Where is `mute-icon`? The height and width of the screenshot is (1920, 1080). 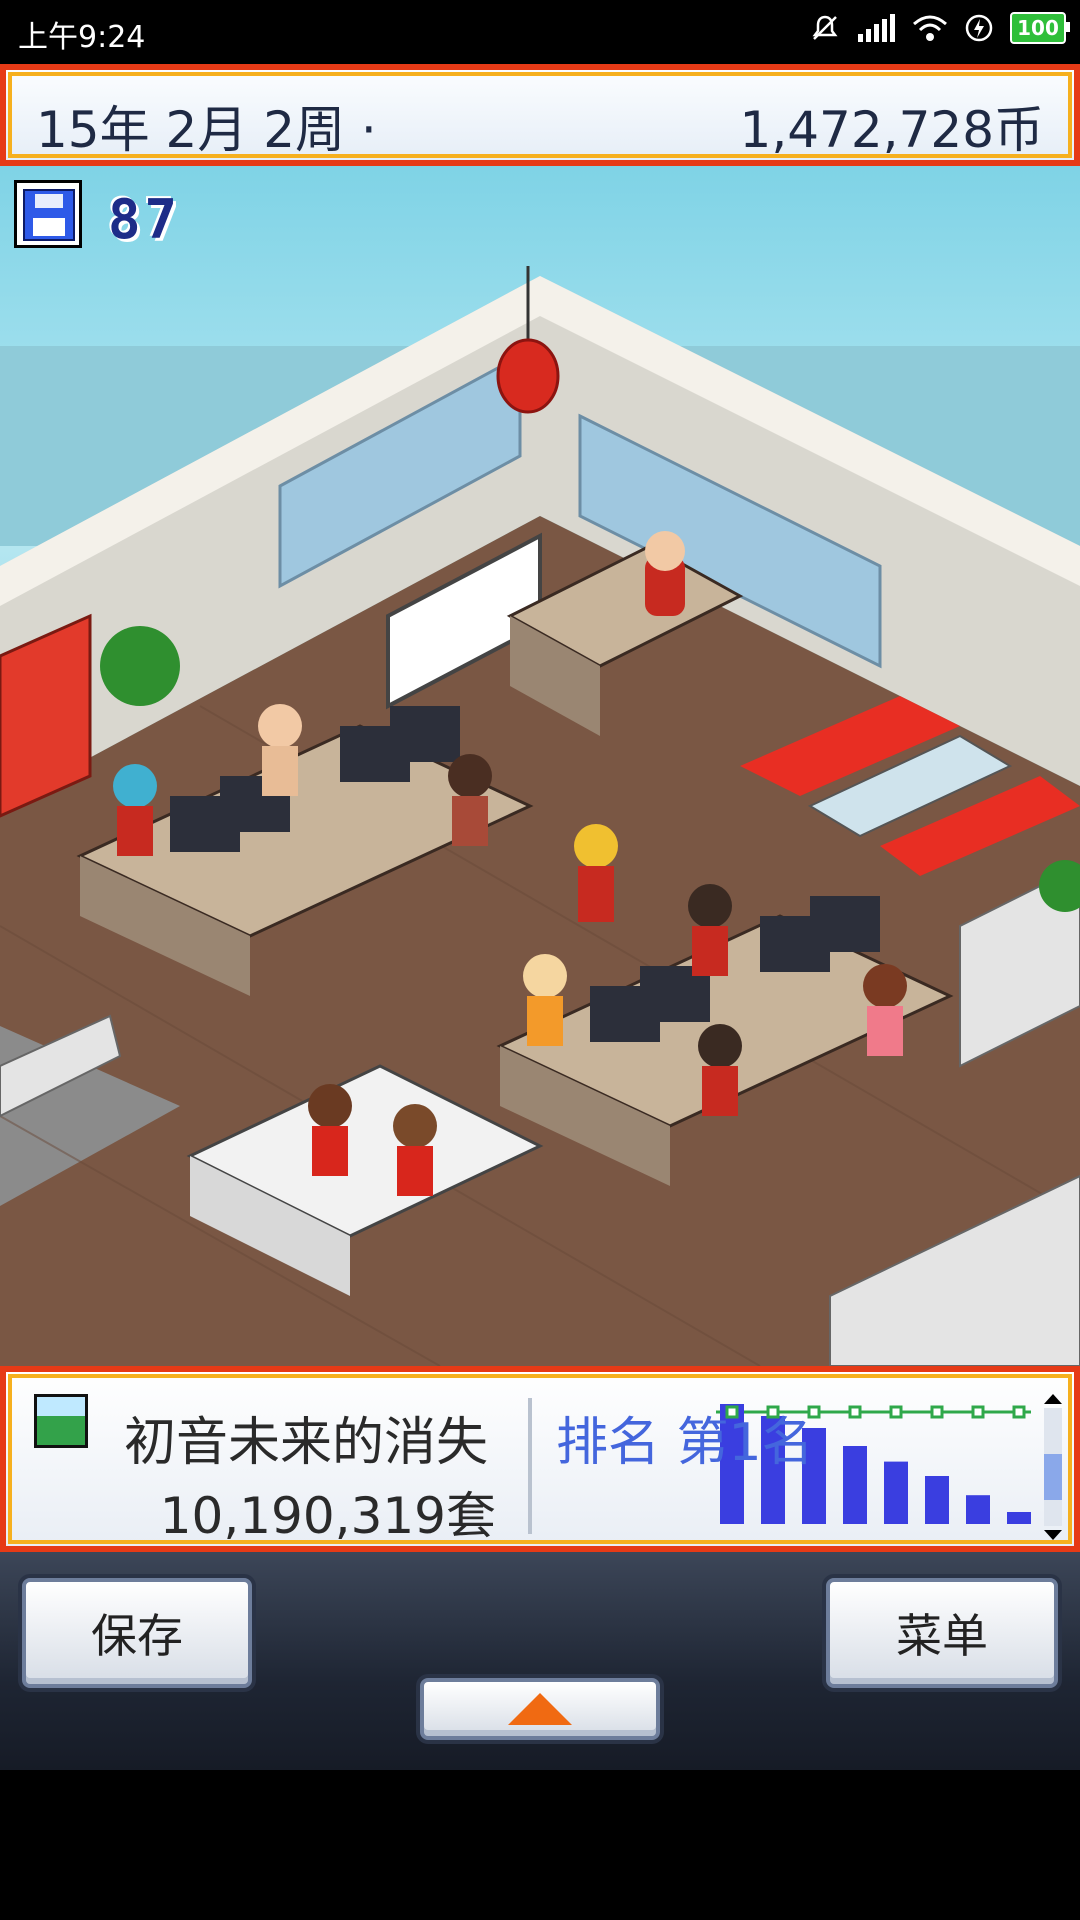 mute-icon is located at coordinates (825, 27).